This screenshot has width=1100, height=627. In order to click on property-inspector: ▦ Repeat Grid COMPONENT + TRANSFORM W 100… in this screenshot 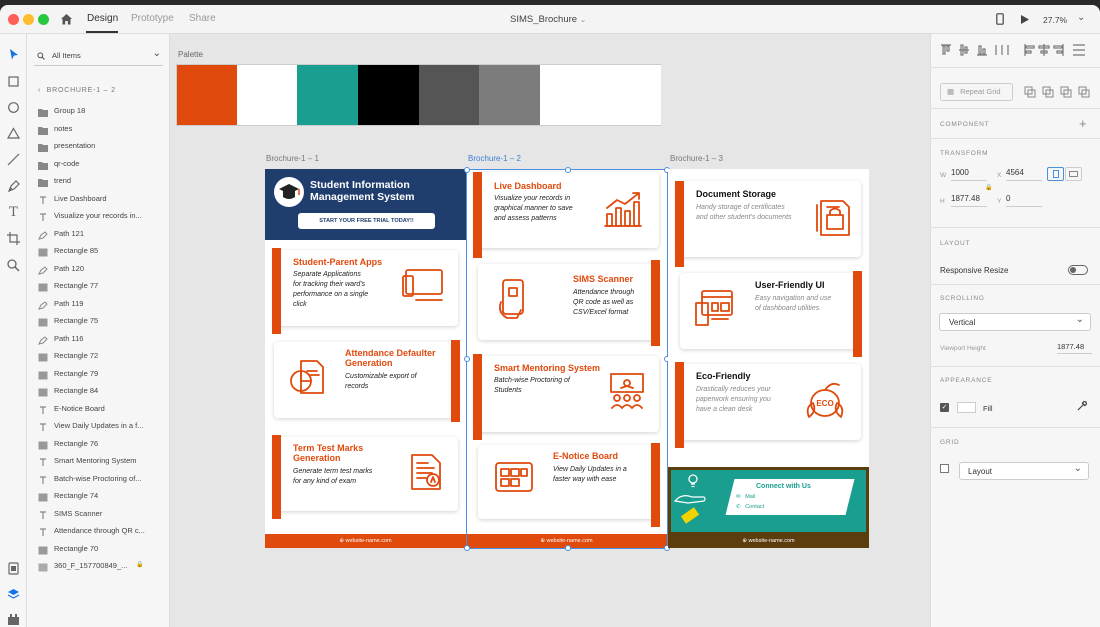, I will do `click(1015, 330)`.